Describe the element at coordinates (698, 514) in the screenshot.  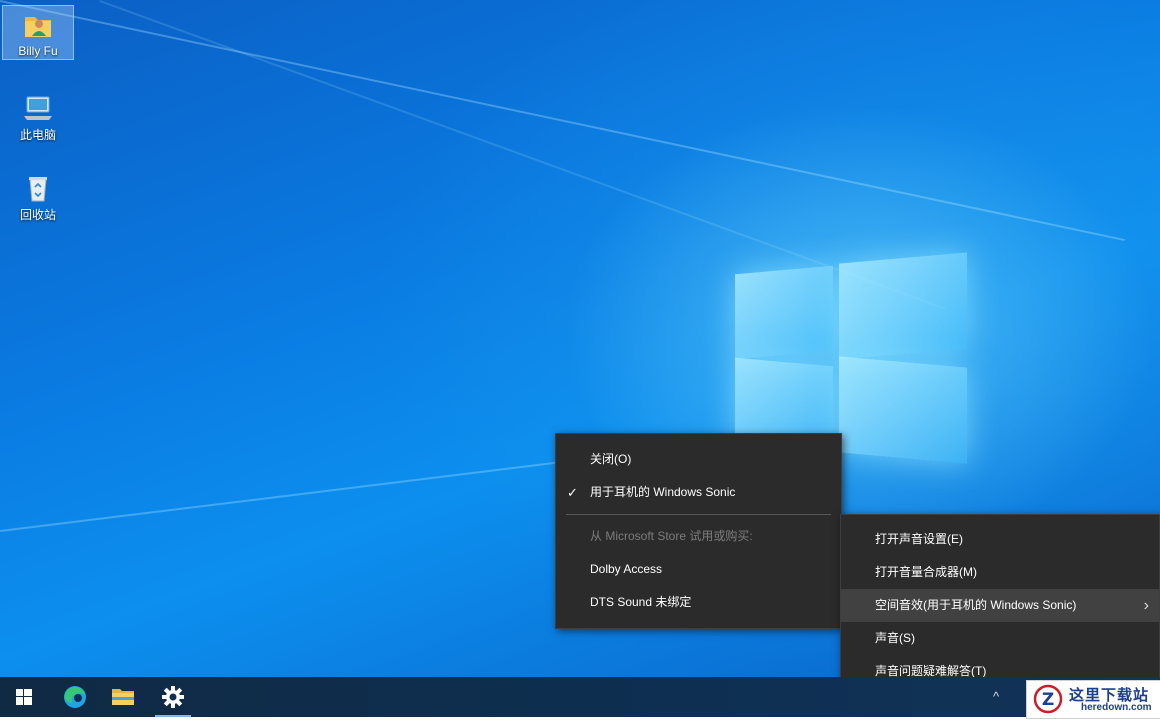
I see `menu-separator` at that location.